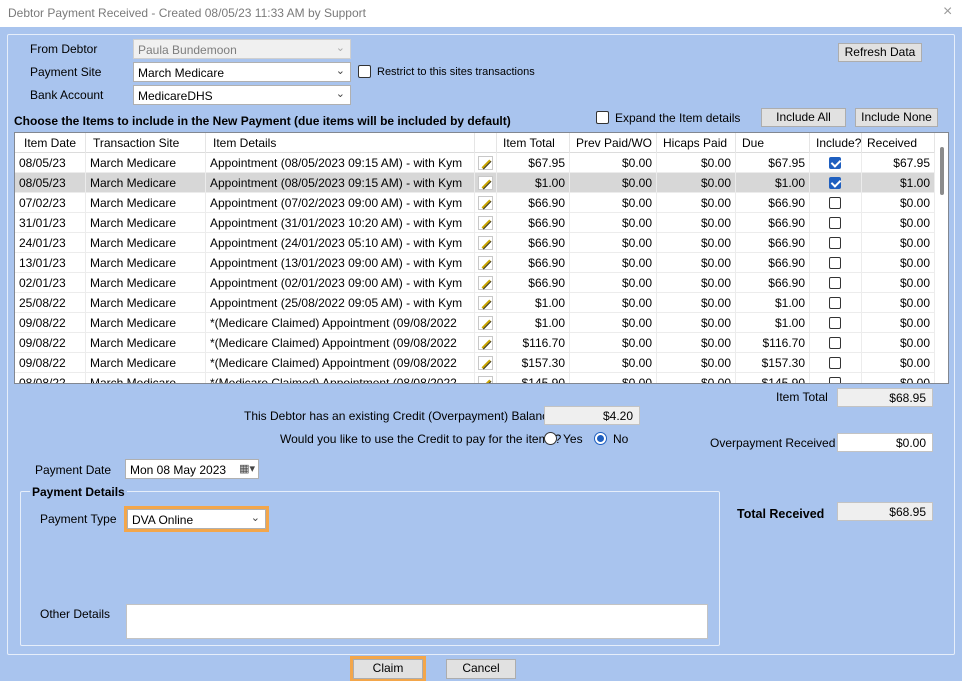 The height and width of the screenshot is (681, 962). Describe the element at coordinates (242, 72) in the screenshot. I see `payment-site-select: March Medicare ⌄` at that location.